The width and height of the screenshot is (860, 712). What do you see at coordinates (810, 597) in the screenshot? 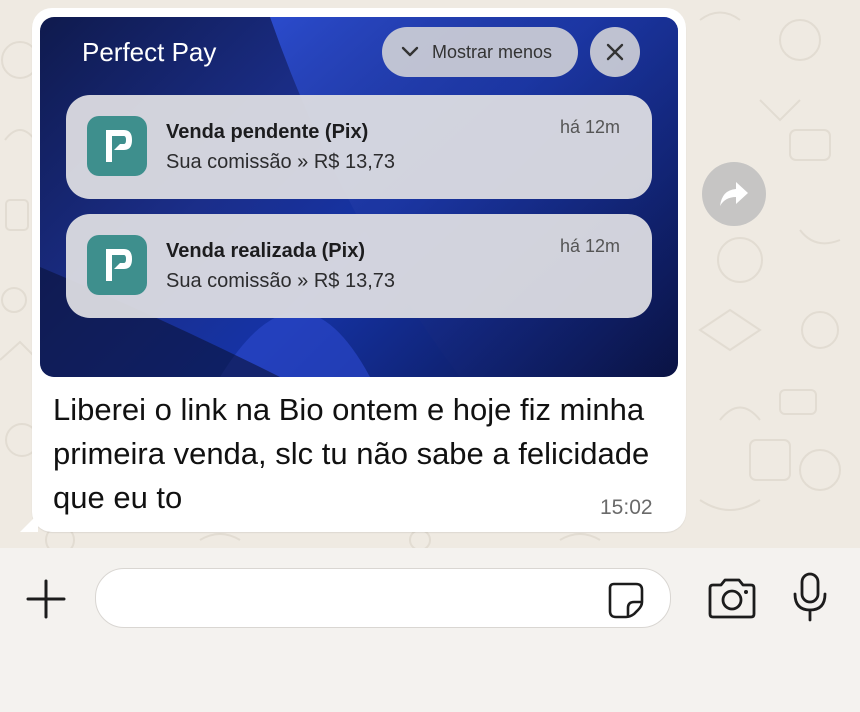
I see `microphone-icon` at bounding box center [810, 597].